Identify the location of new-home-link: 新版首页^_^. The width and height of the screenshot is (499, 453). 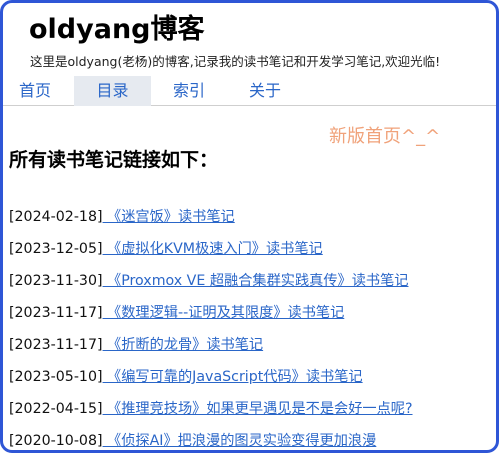
(384, 135).